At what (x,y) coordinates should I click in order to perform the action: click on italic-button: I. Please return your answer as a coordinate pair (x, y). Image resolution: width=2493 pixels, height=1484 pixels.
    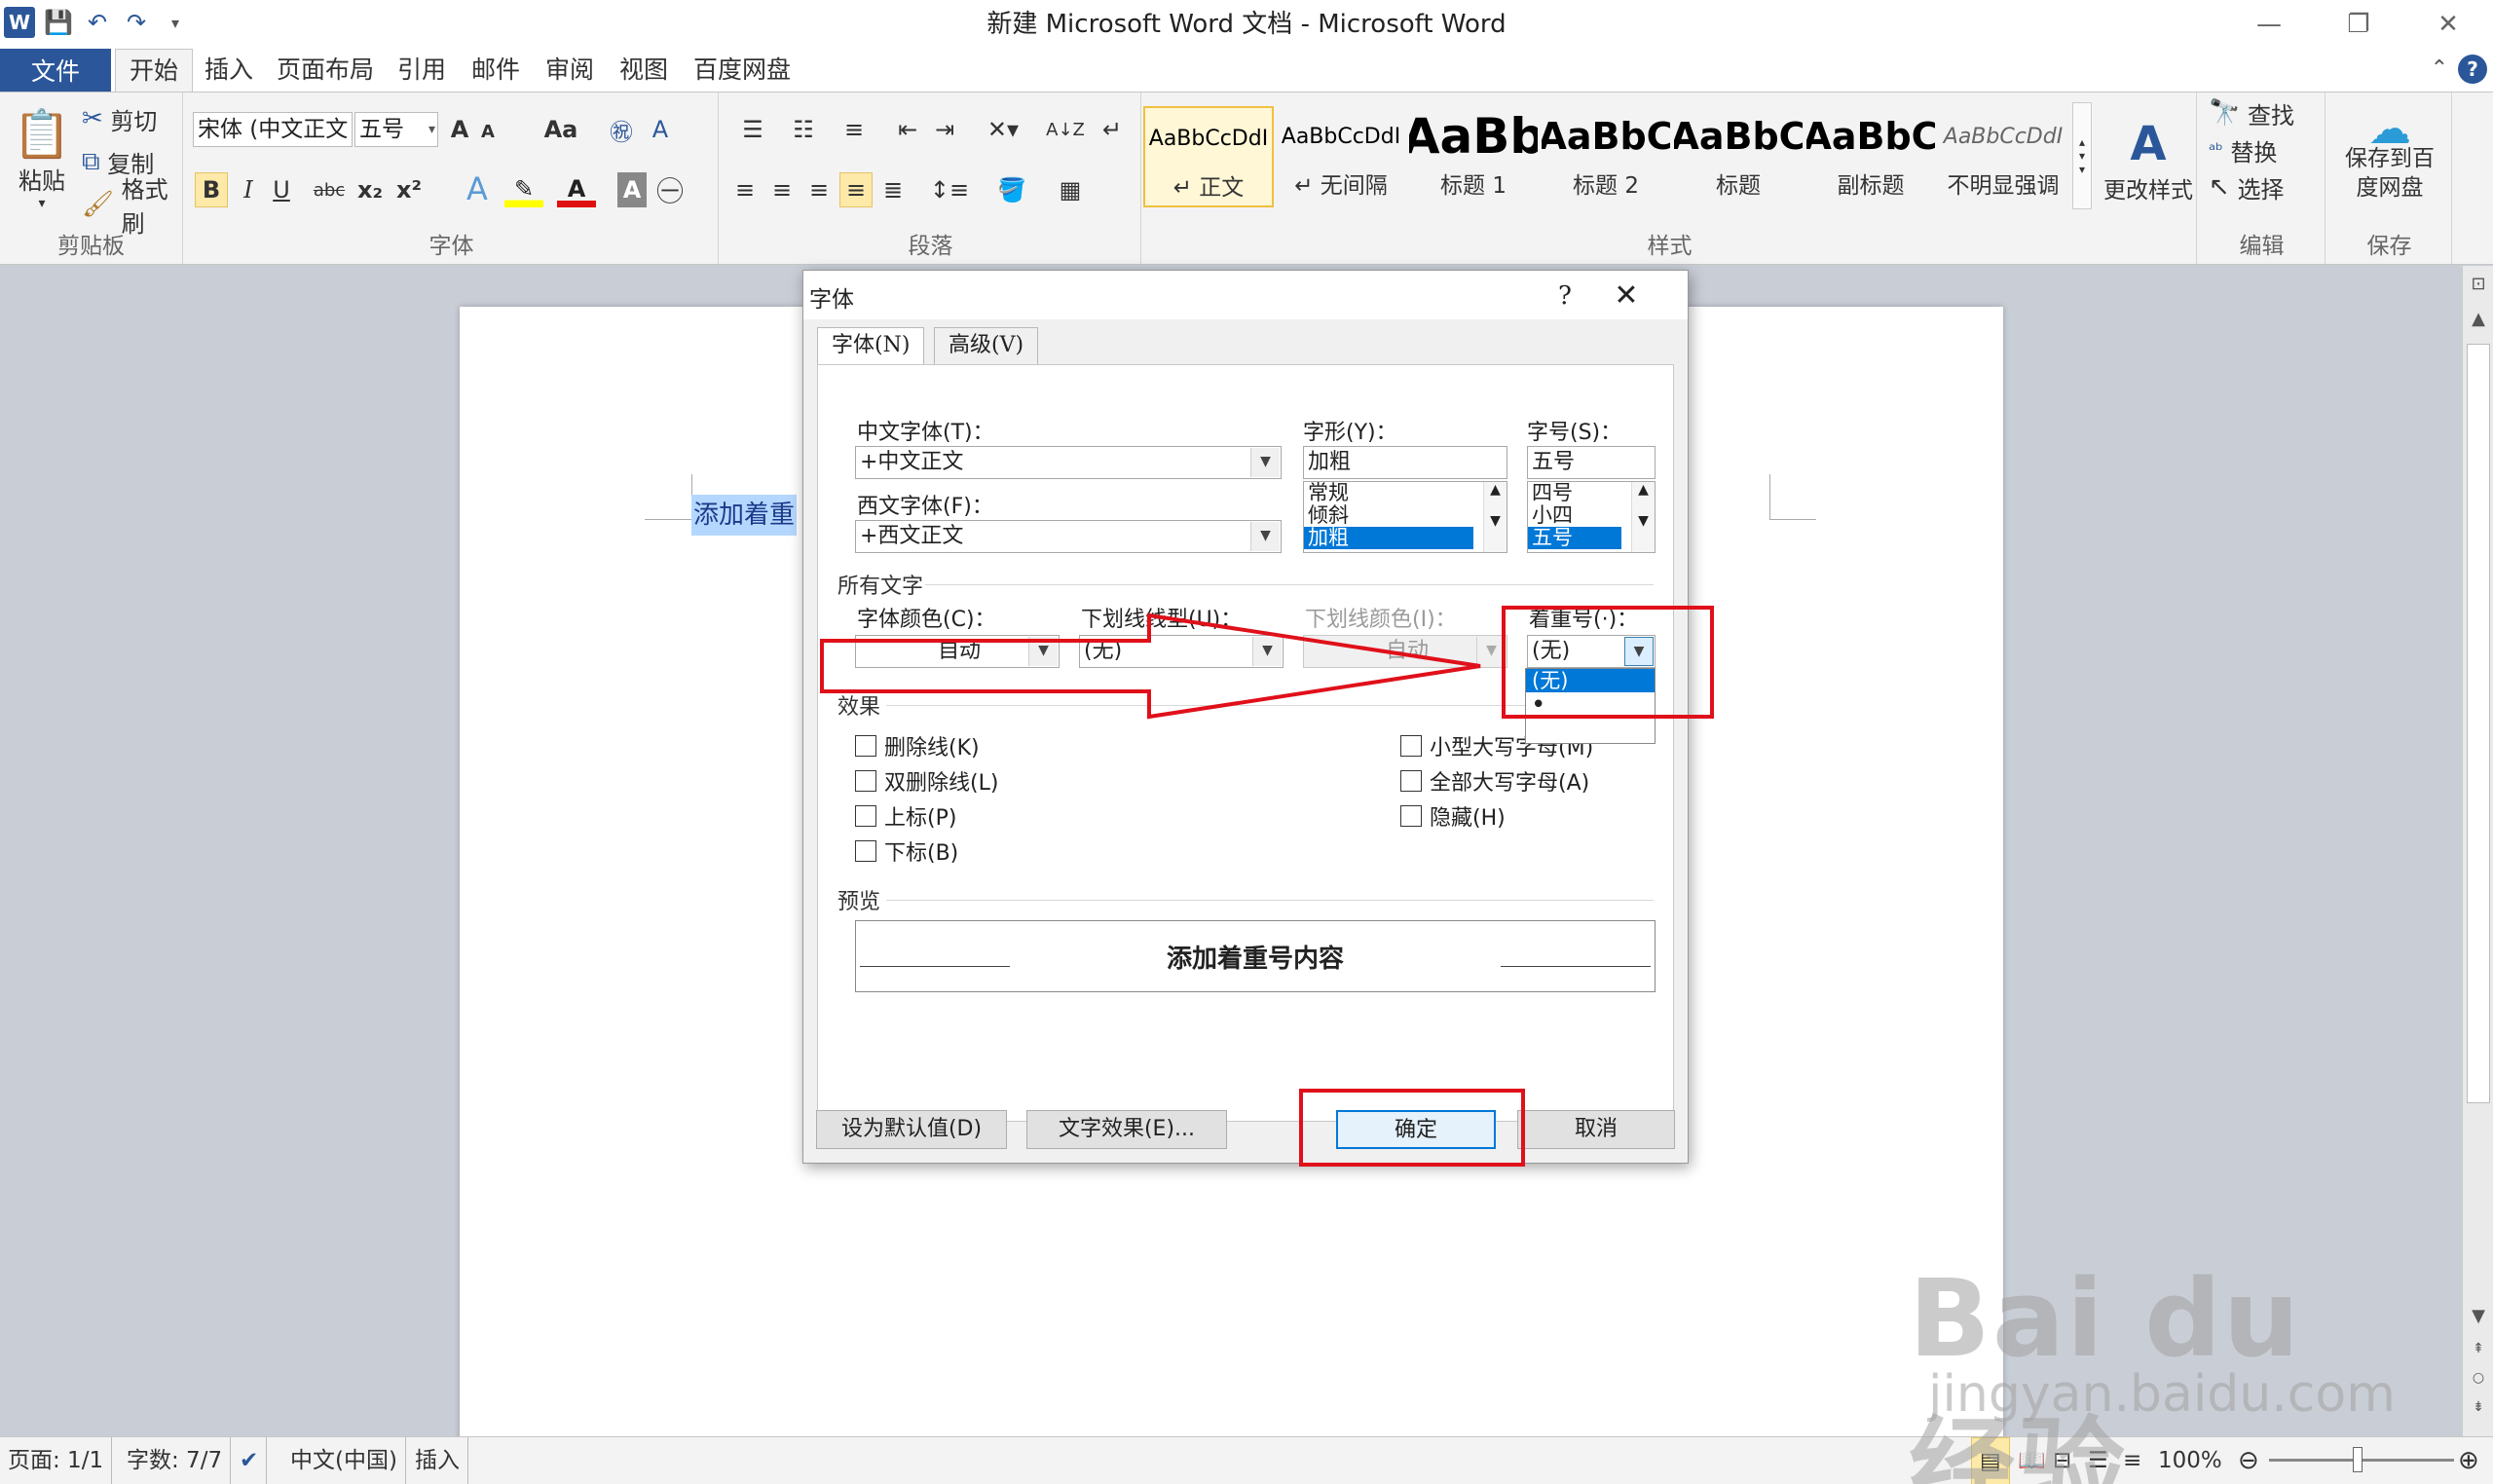
    Looking at the image, I should click on (249, 189).